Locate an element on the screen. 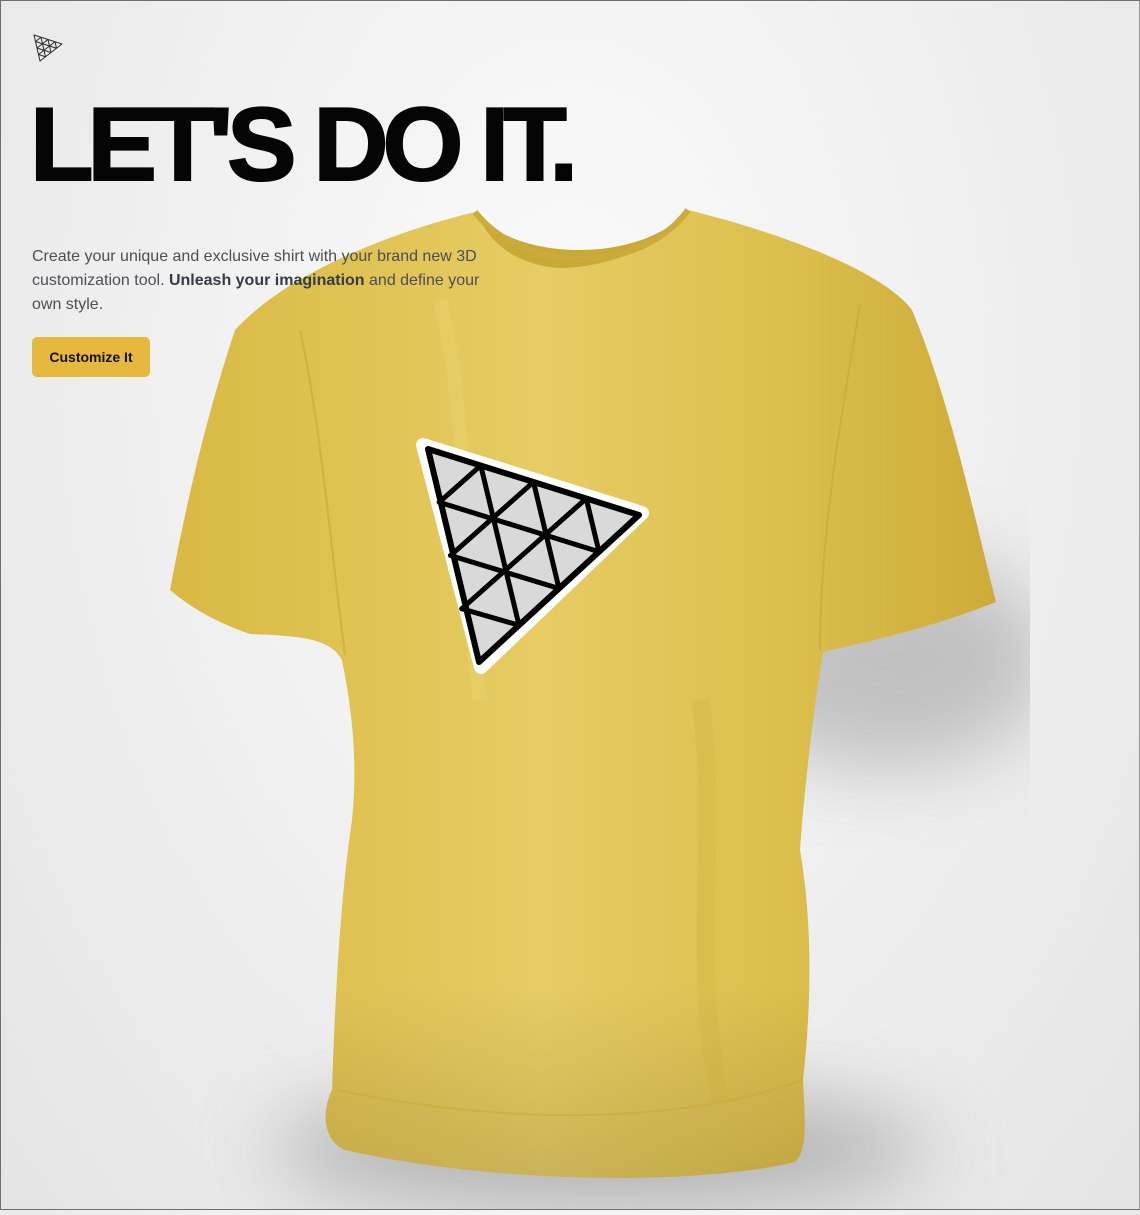 Image resolution: width=1140 pixels, height=1215 pixels. description-emphasis: Unleash your imagination is located at coordinates (266, 280).